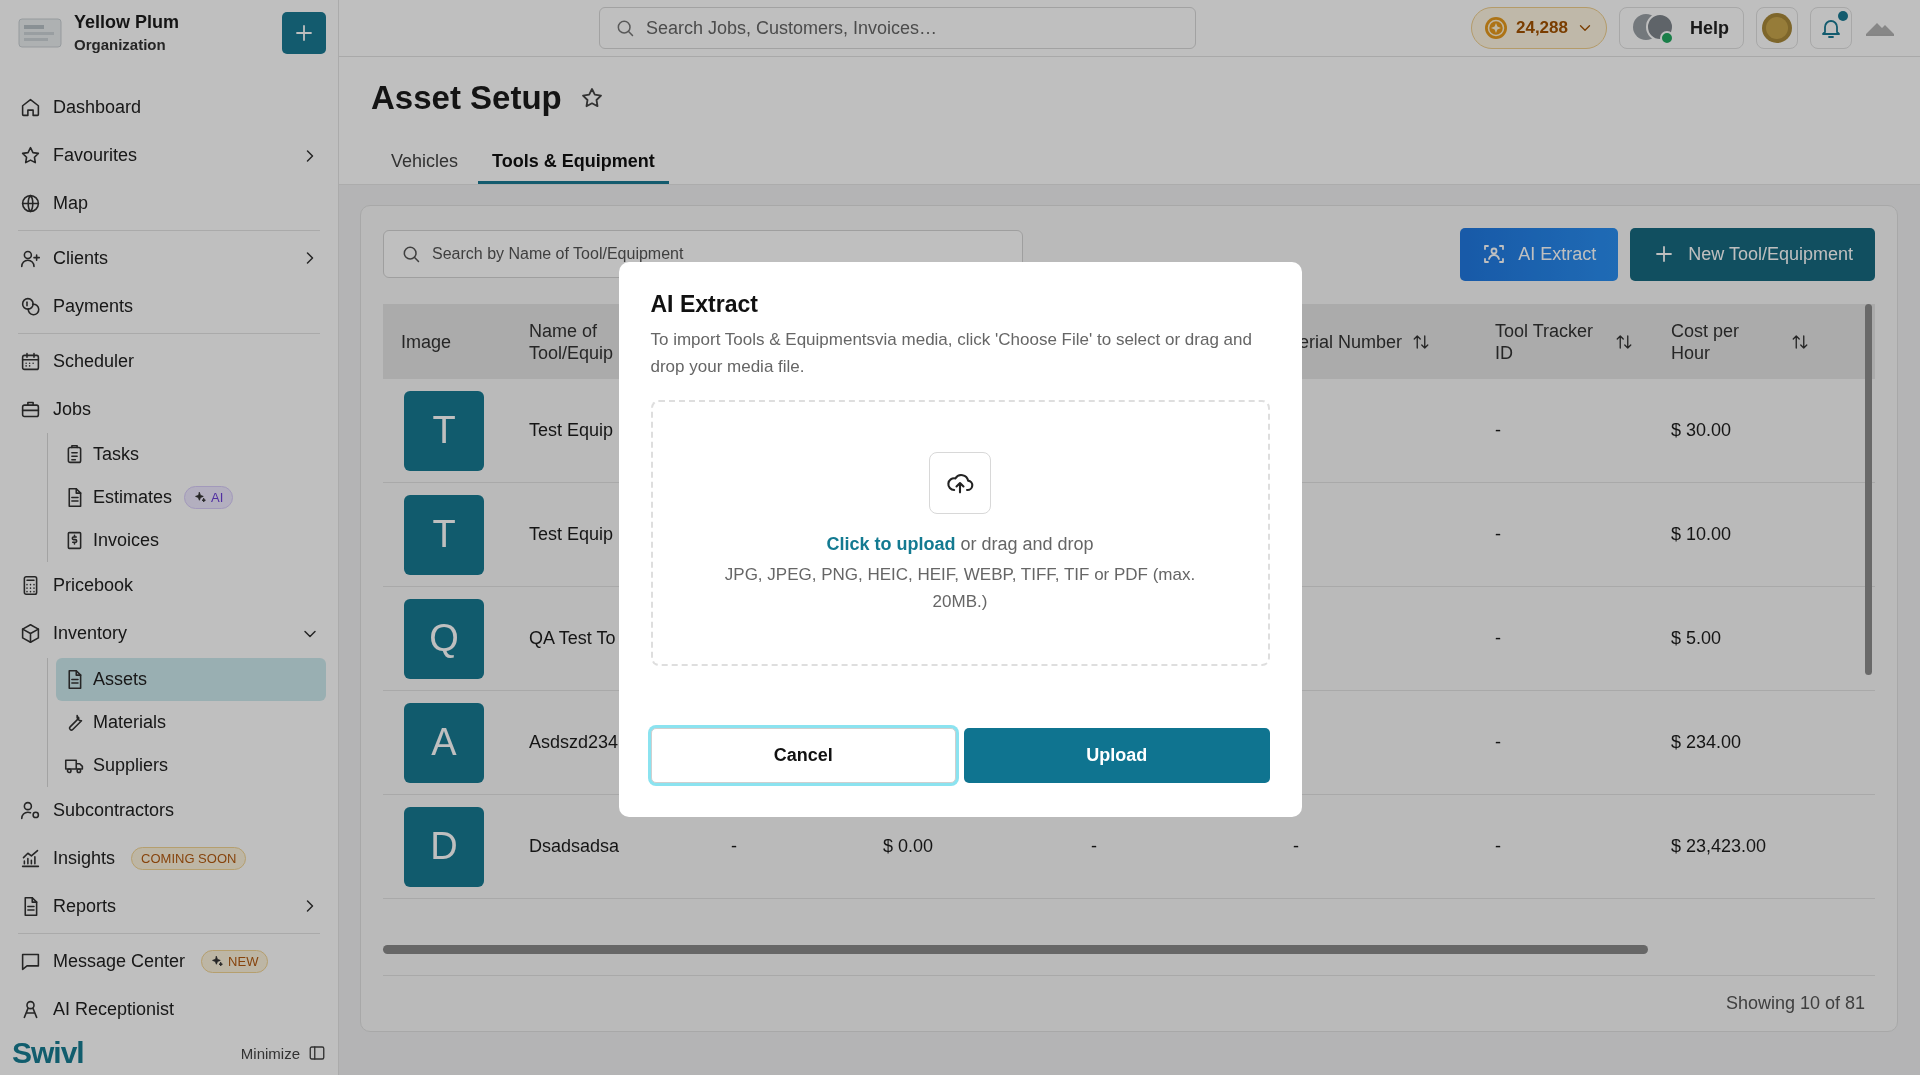 This screenshot has width=1920, height=1075. I want to click on brand-logo: Swivl, so click(48, 1053).